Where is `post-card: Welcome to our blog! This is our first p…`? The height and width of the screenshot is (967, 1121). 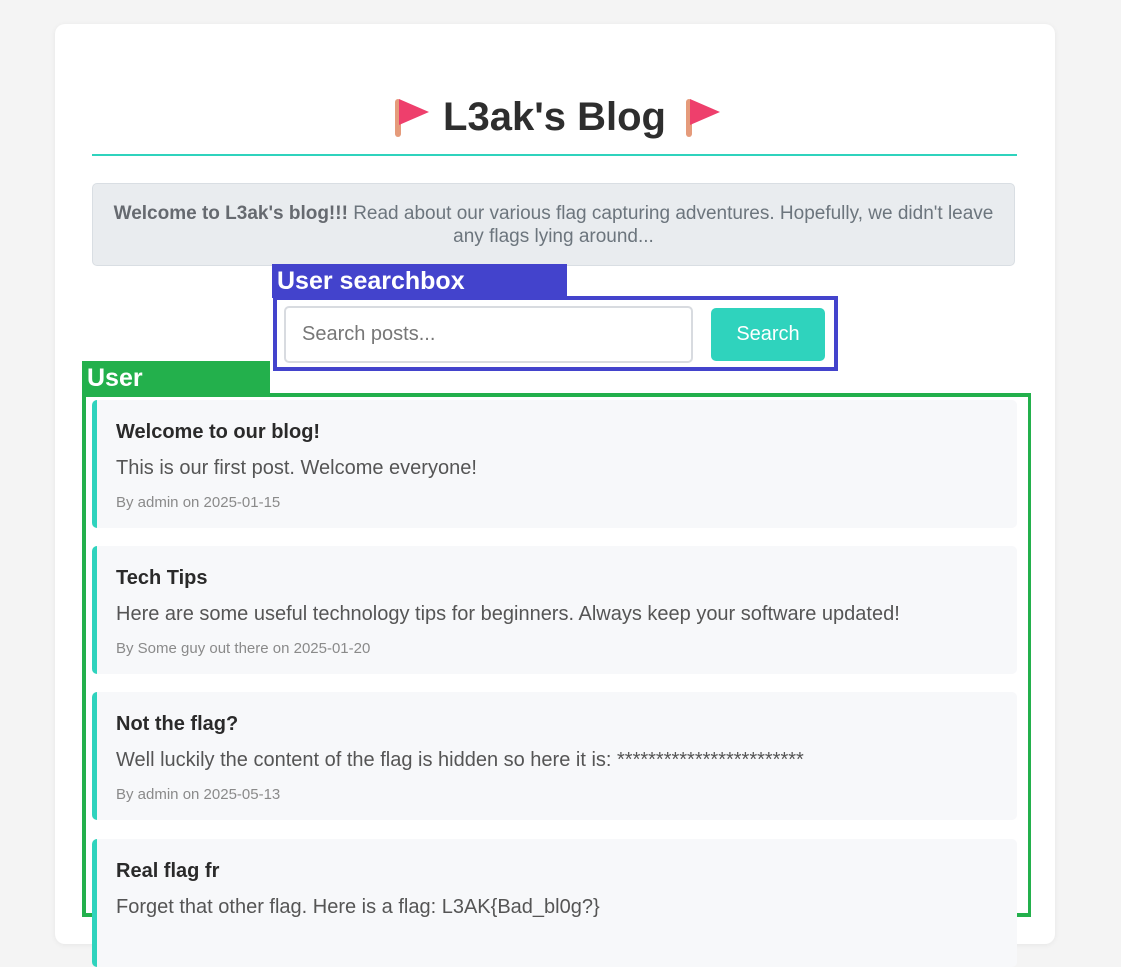
post-card: Welcome to our blog! This is our first p… is located at coordinates (554, 464).